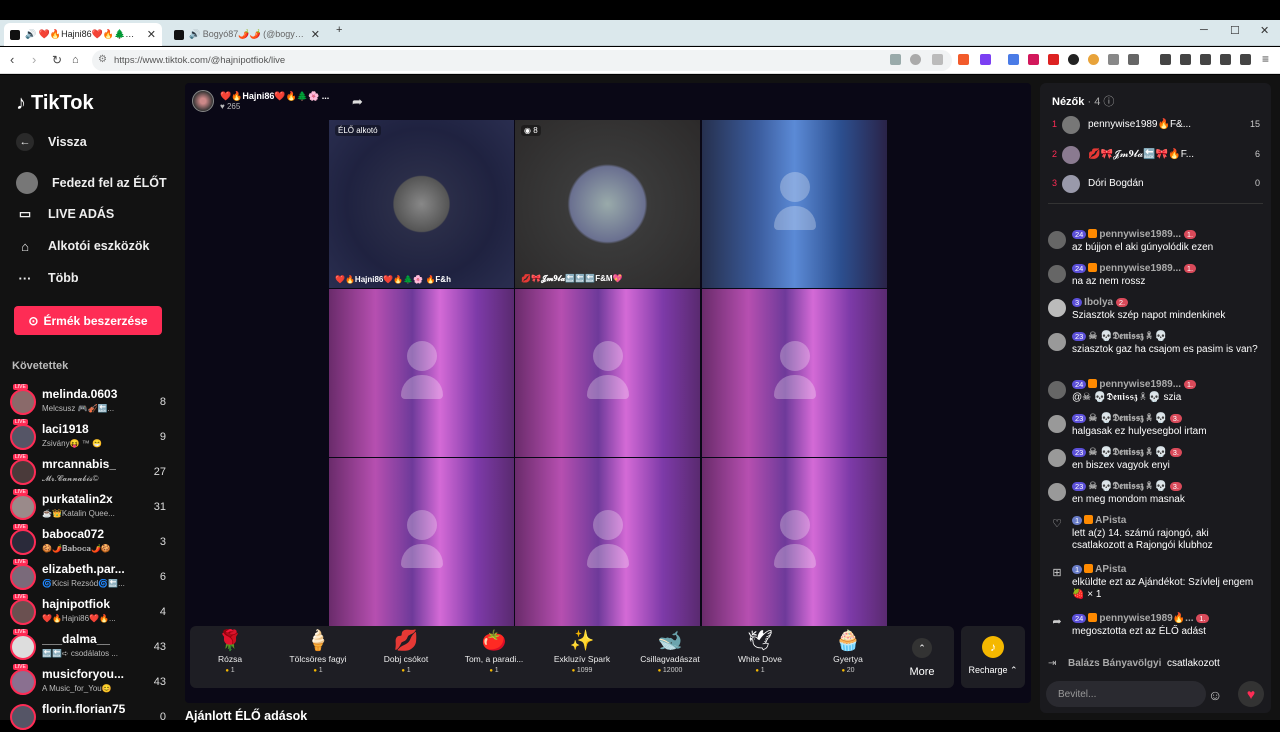  What do you see at coordinates (65, 214) in the screenshot?
I see `nav-live: ▭ LIVE ADÁS` at bounding box center [65, 214].